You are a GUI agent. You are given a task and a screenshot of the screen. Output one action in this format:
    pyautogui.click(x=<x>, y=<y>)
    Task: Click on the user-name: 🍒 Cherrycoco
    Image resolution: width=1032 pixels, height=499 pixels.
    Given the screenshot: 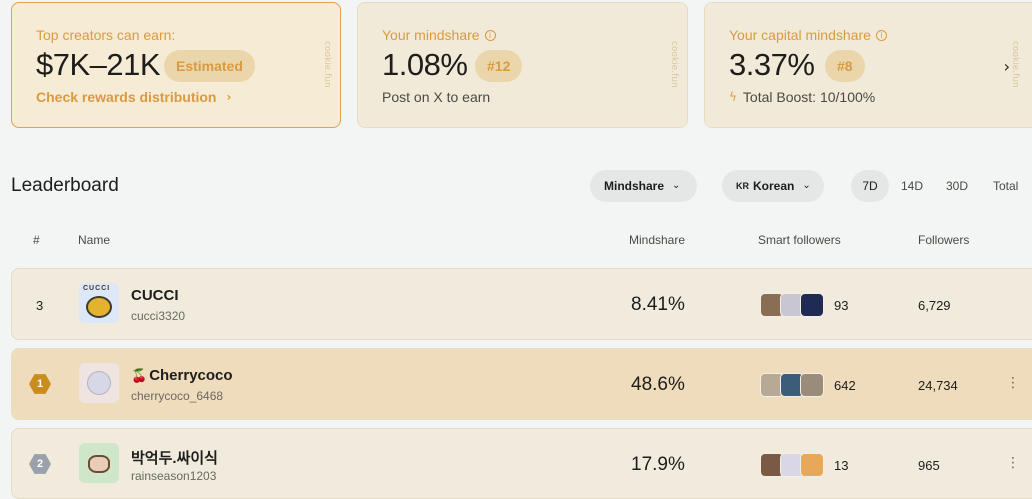 What is the action you would take?
    pyautogui.click(x=182, y=375)
    